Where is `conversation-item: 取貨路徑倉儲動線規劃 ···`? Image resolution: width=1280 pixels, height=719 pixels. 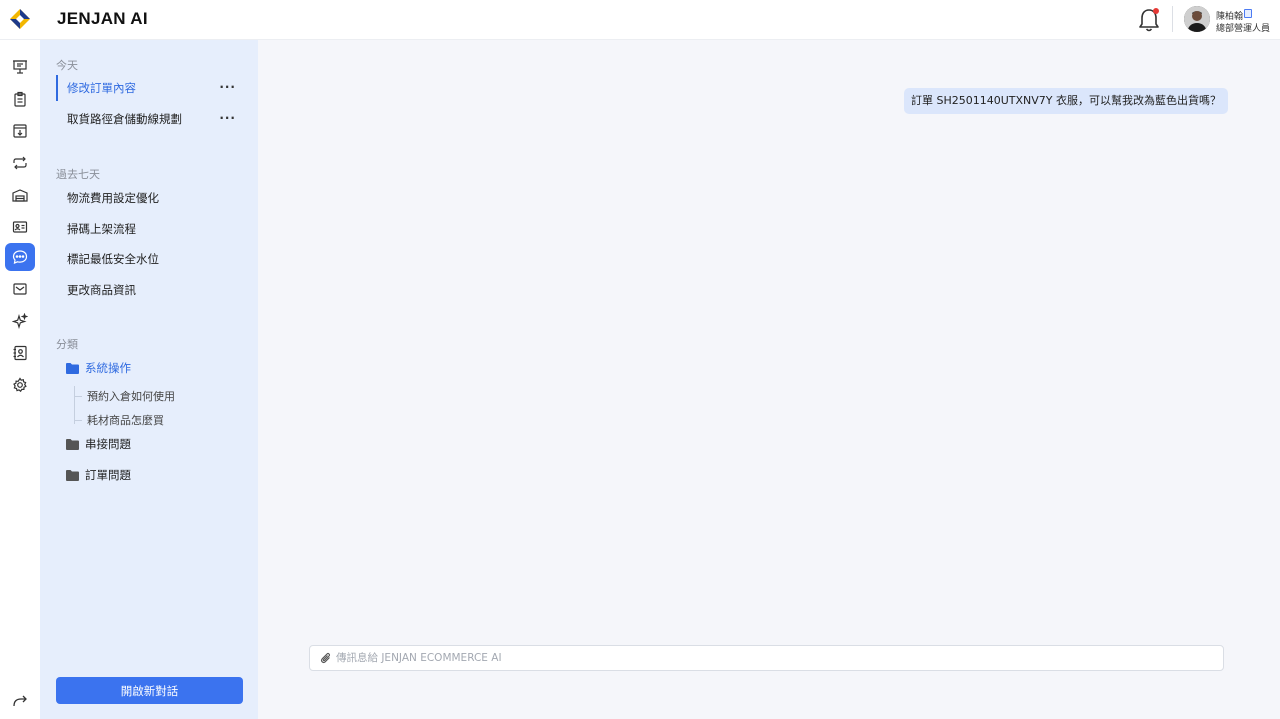
conversation-item: 取貨路徑倉儲動線規劃 ··· is located at coordinates (149, 119).